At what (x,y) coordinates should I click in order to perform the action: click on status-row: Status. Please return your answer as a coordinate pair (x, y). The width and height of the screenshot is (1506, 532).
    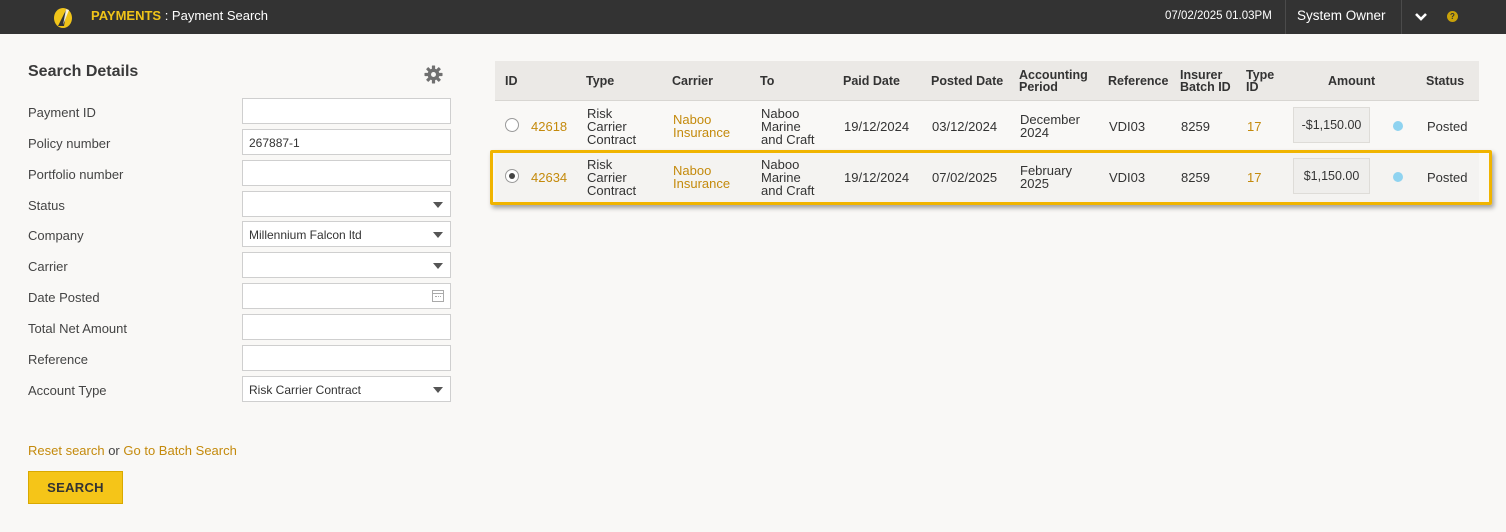
    Looking at the image, I should click on (240, 206).